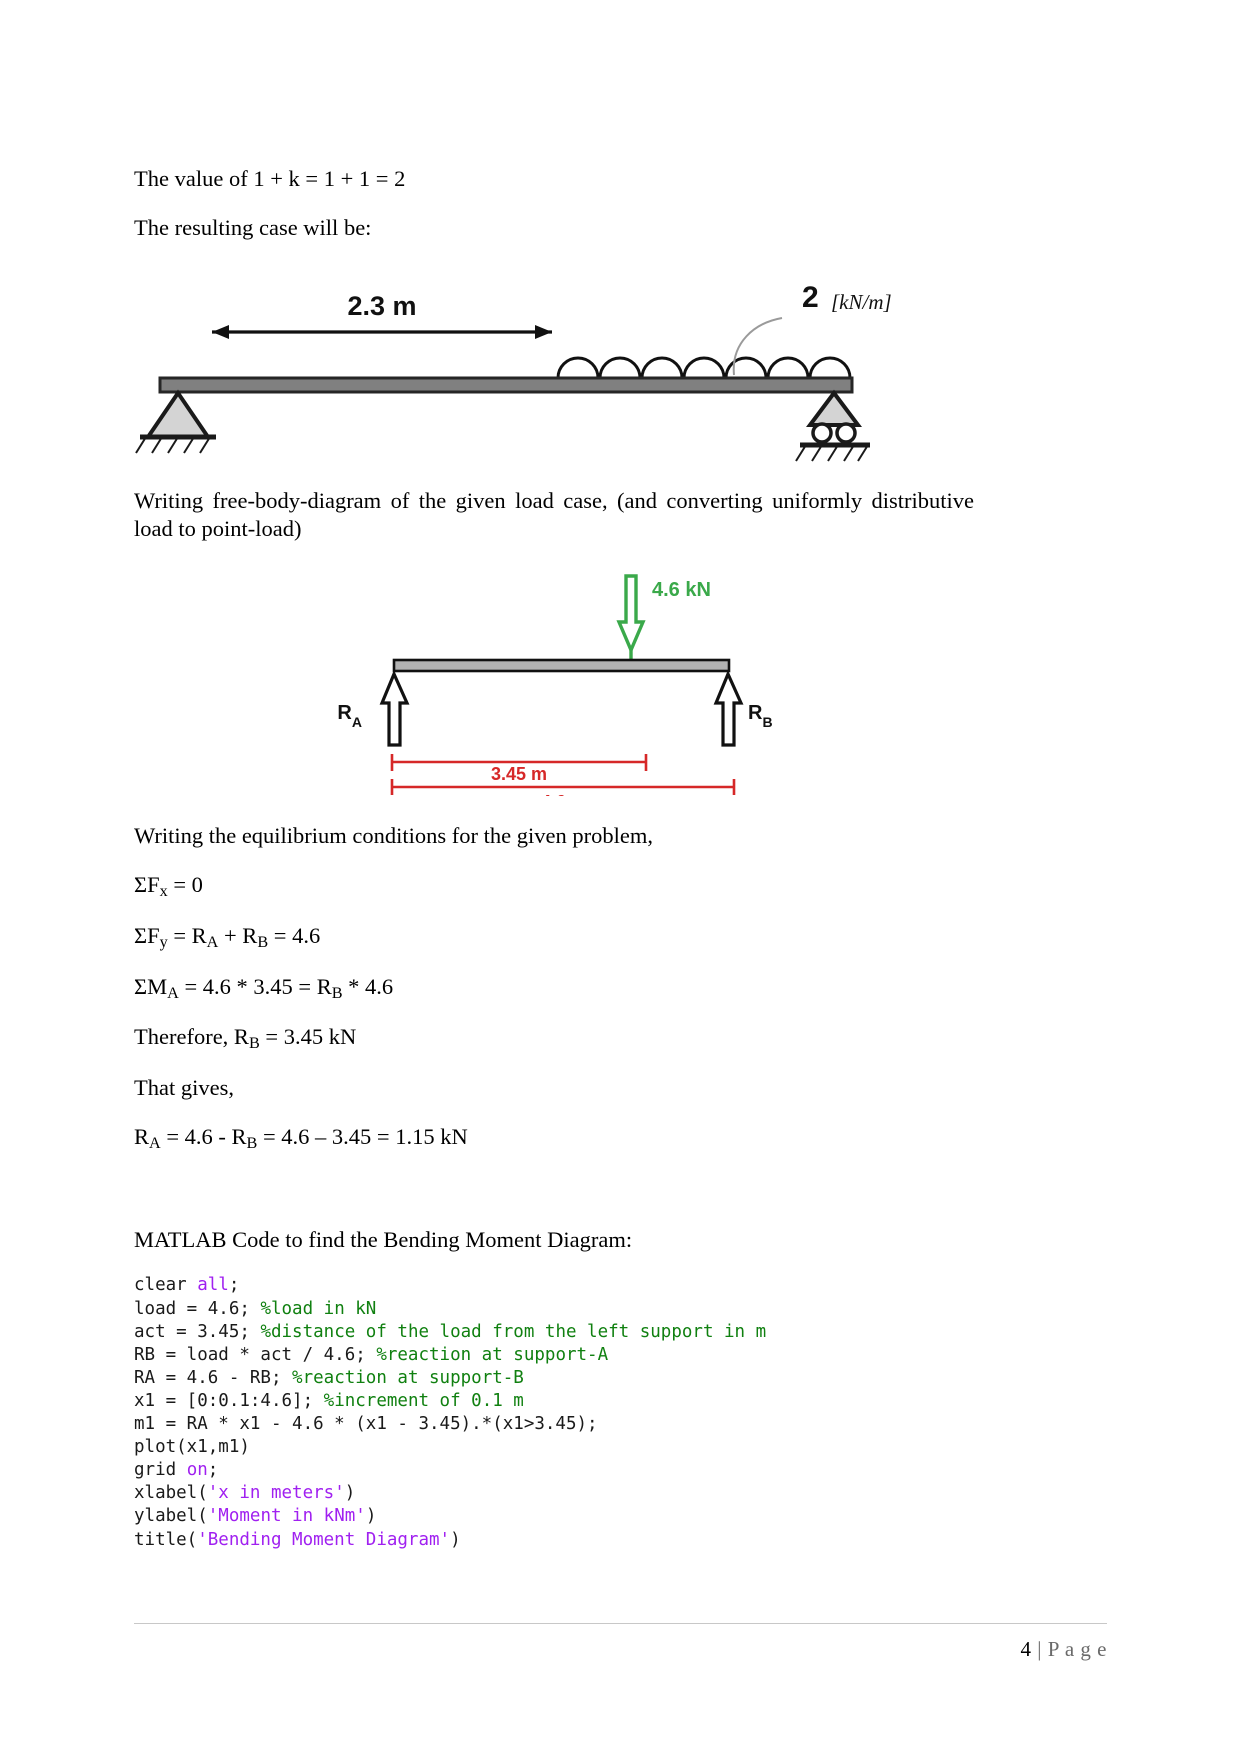 The width and height of the screenshot is (1241, 1754). What do you see at coordinates (349, 716) in the screenshot?
I see `reaction-a-label: RA` at bounding box center [349, 716].